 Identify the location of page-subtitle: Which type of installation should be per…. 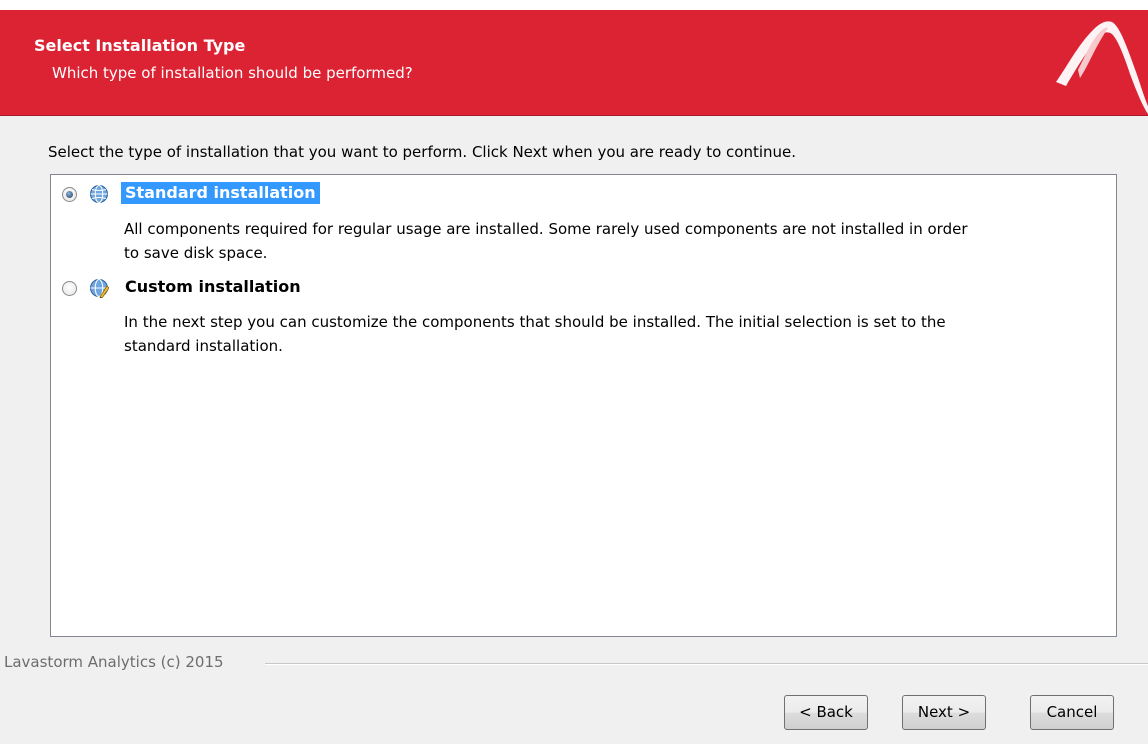
(232, 73).